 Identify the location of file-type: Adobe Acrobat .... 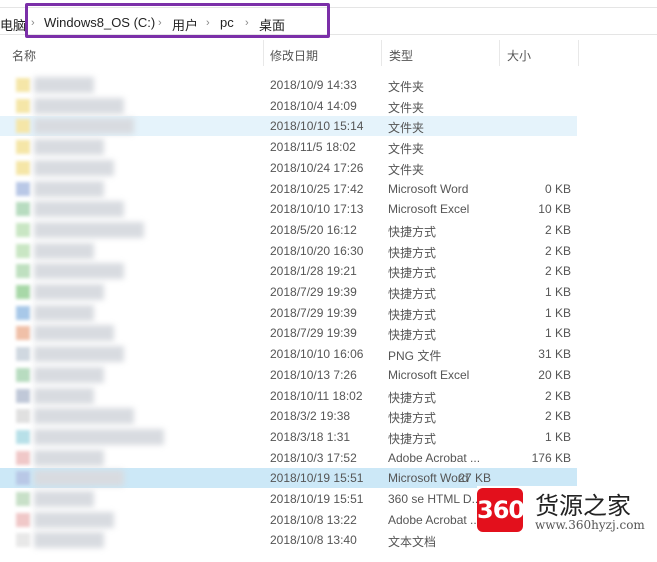
(434, 457).